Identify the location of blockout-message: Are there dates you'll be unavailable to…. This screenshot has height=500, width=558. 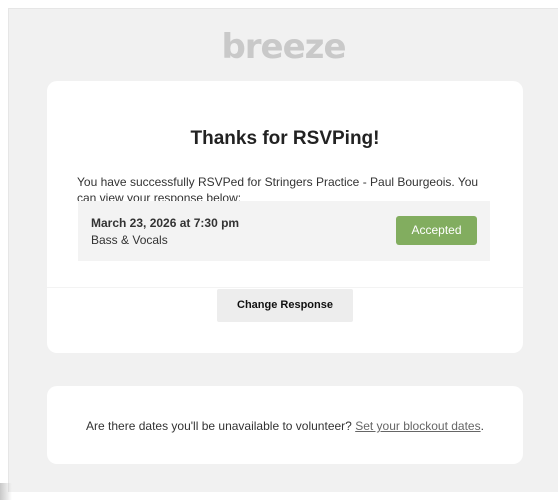
(285, 426).